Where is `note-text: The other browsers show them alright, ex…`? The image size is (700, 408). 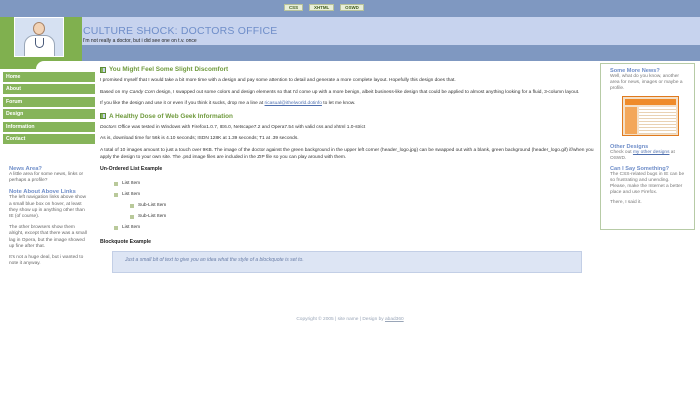 note-text: The other browsers show them alright, ex… is located at coordinates (48, 237).